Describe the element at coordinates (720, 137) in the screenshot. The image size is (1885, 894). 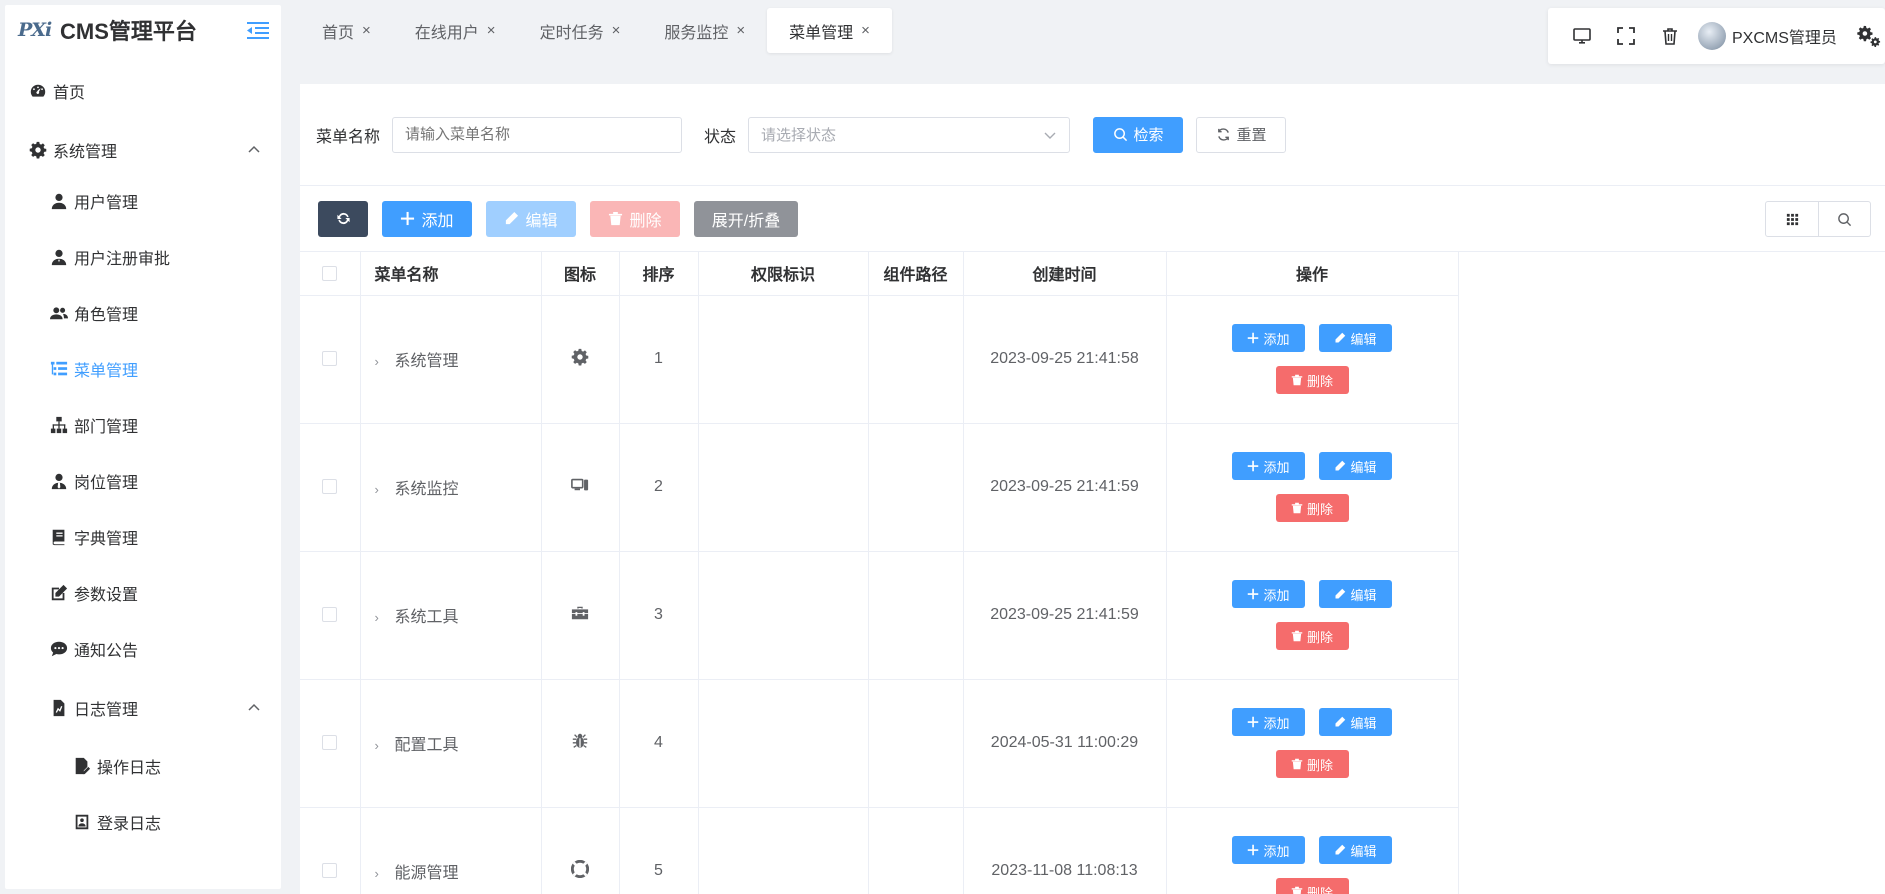
I see `status-label: 状态` at that location.